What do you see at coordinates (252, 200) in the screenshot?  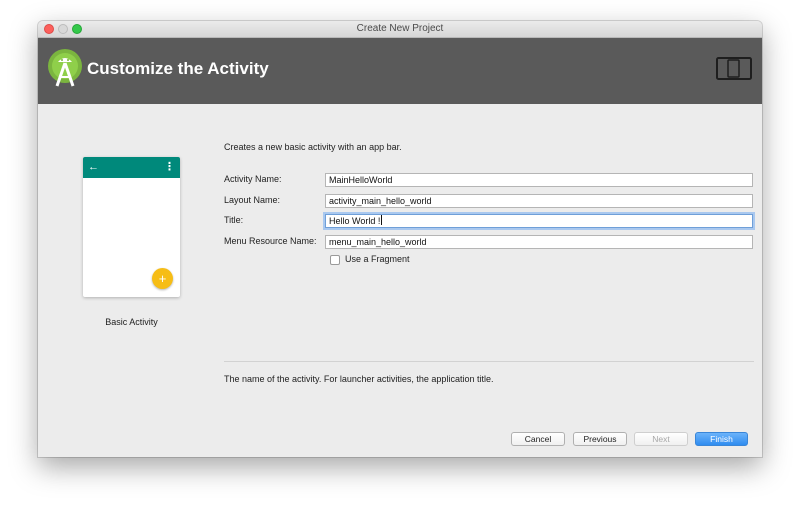 I see `layout-name-label: Layout Name:` at bounding box center [252, 200].